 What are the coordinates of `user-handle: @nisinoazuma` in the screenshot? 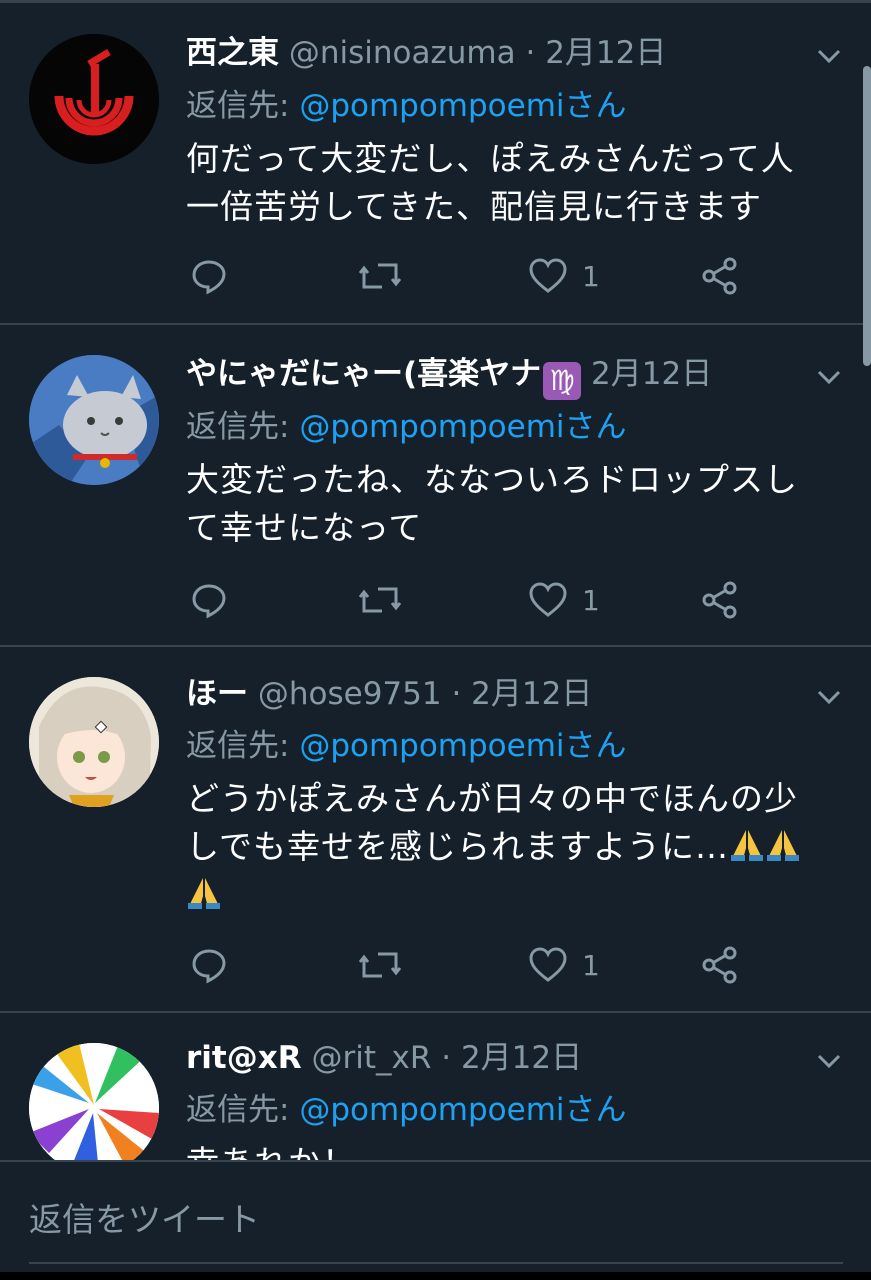 It's located at (402, 53).